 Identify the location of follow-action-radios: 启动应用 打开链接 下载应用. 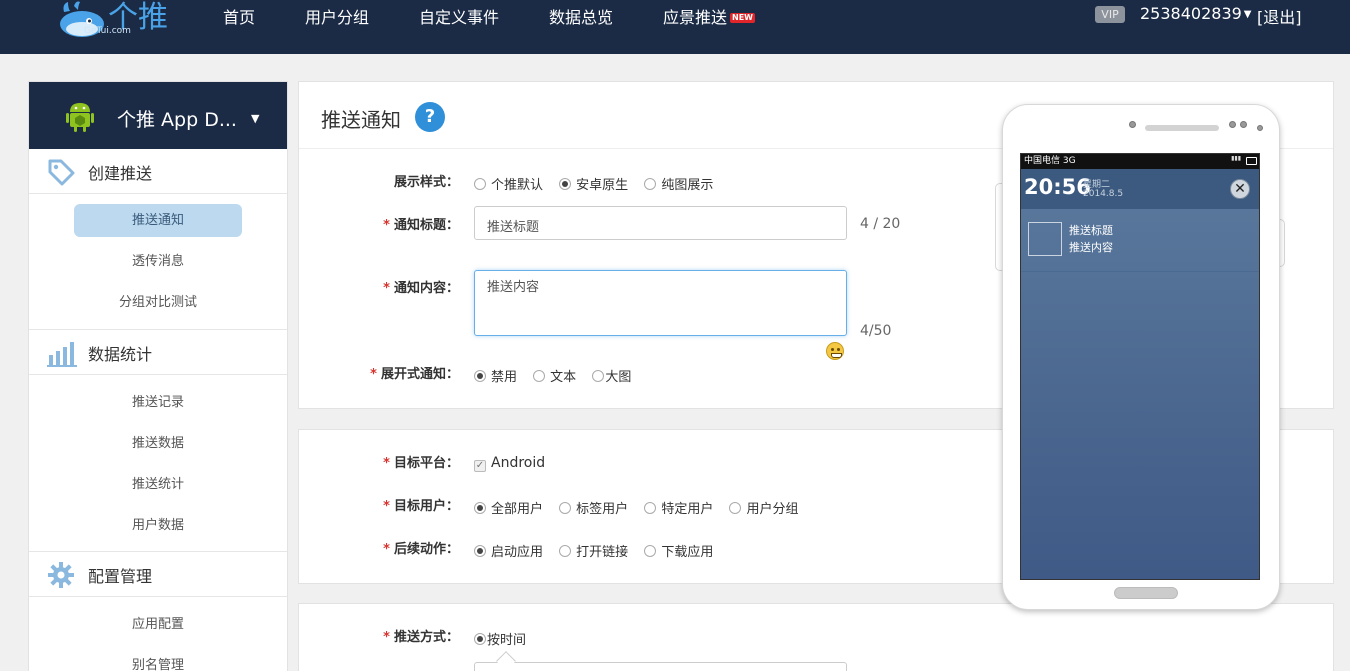
(599, 550).